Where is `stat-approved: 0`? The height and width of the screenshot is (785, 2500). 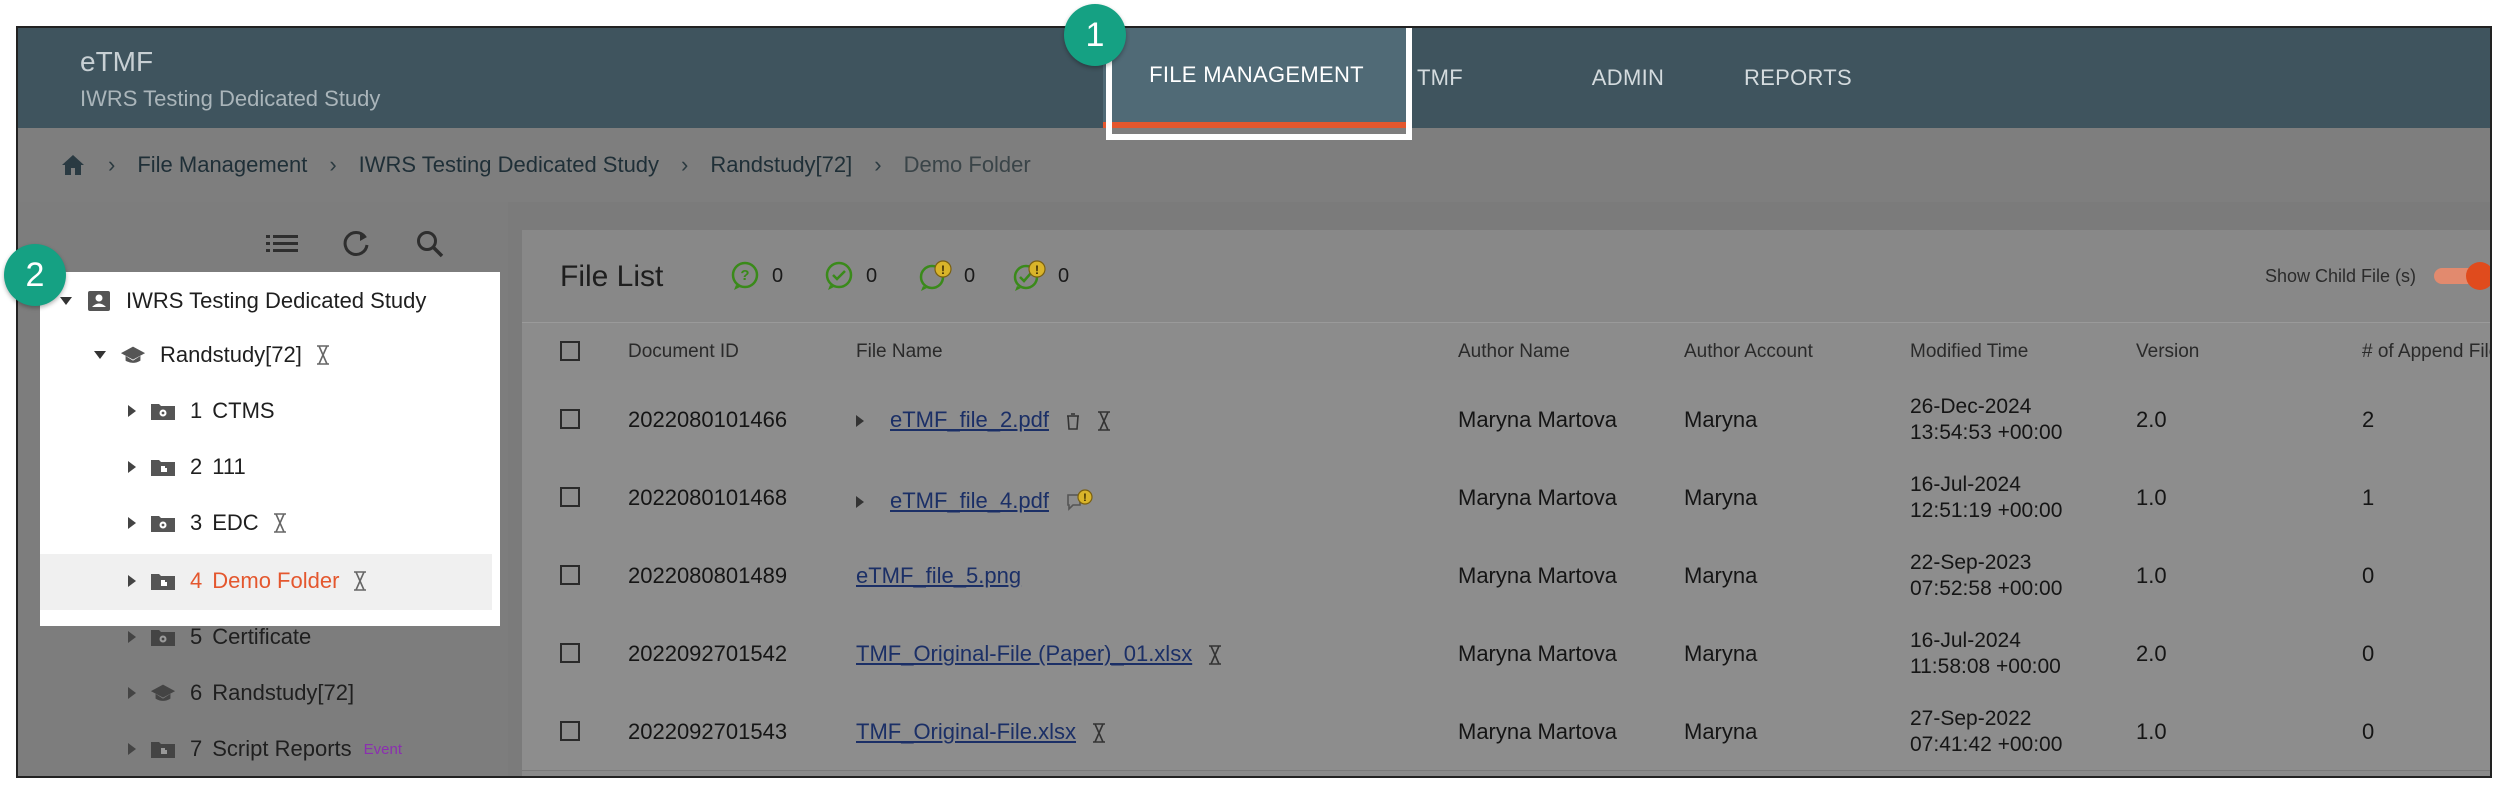 stat-approved: 0 is located at coordinates (850, 276).